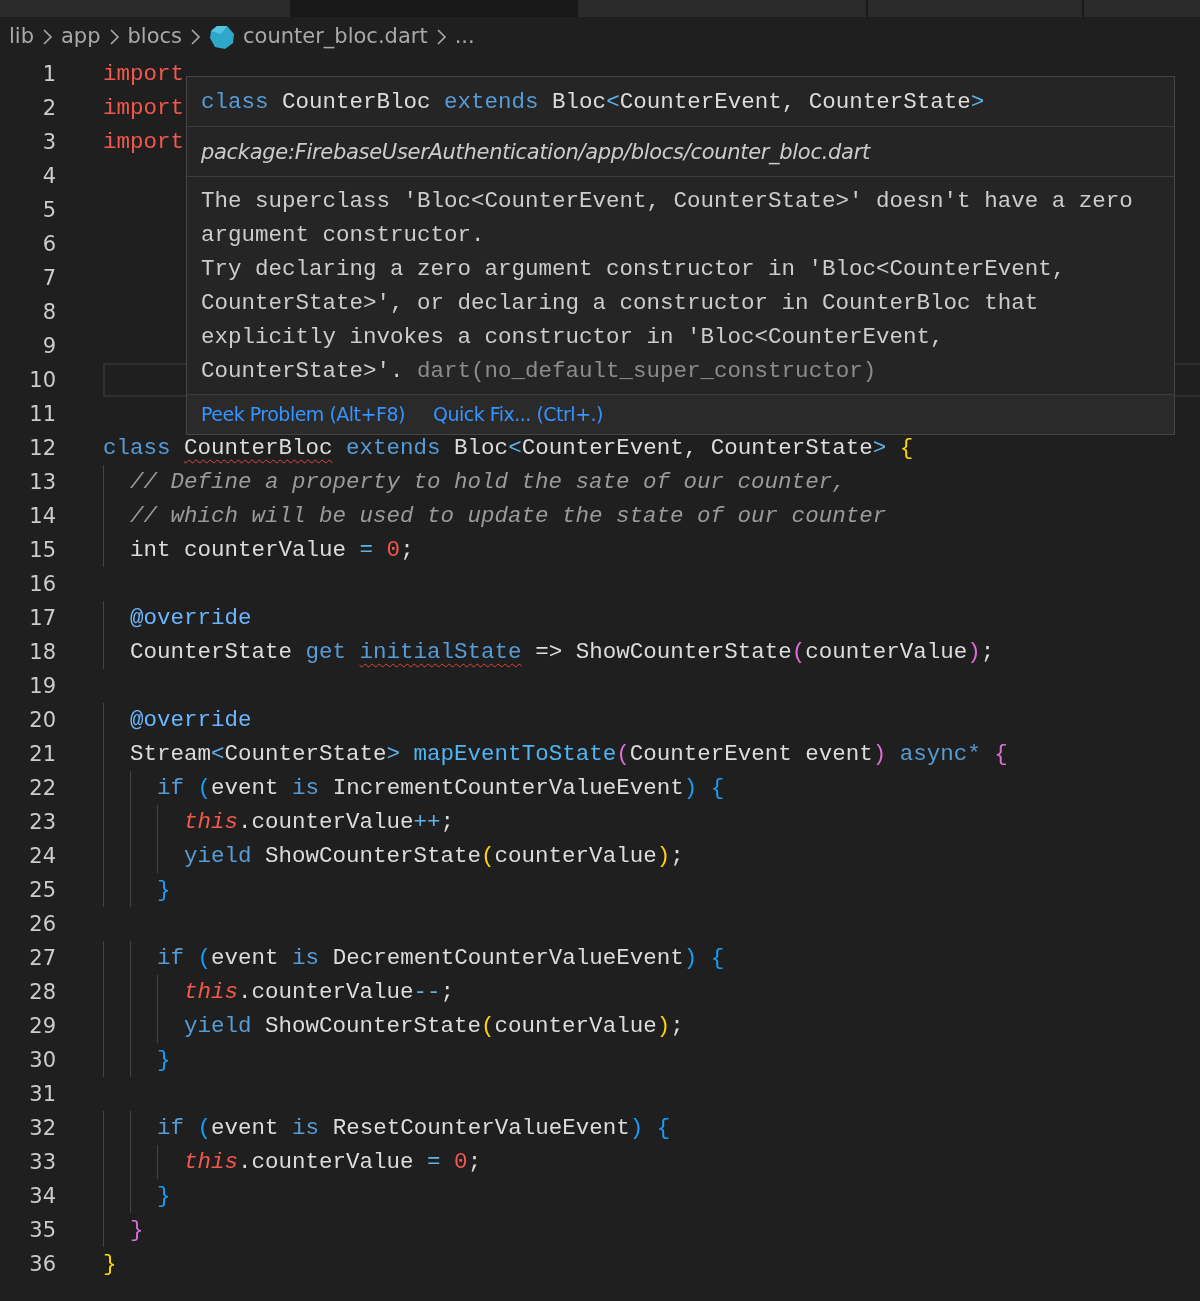  I want to click on line-number: 17, so click(42, 618).